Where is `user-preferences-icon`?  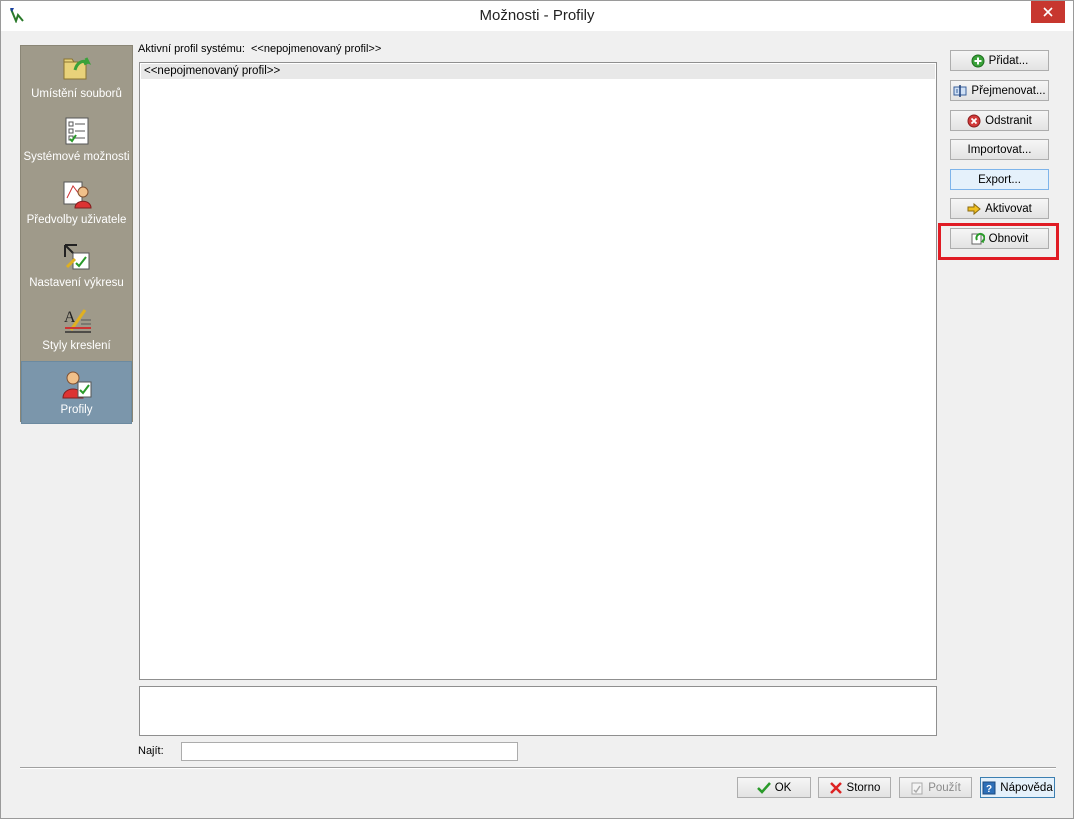 user-preferences-icon is located at coordinates (77, 195).